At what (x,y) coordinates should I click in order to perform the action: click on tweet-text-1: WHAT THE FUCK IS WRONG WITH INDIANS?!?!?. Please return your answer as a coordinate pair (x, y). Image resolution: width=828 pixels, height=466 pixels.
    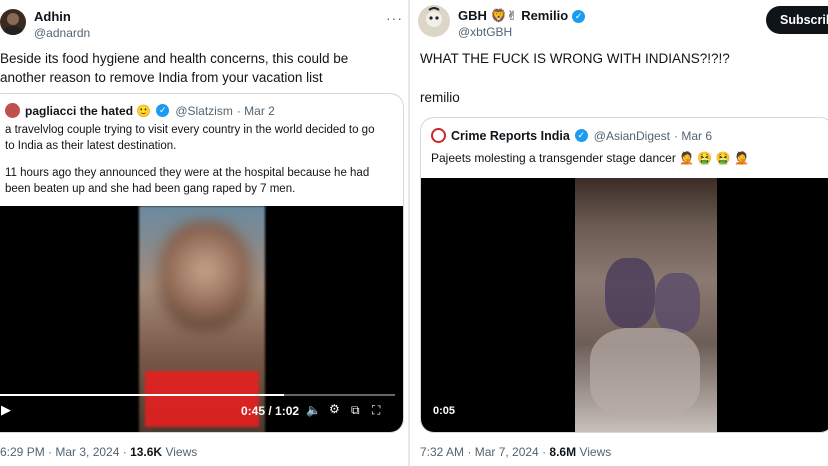
    Looking at the image, I should click on (575, 58).